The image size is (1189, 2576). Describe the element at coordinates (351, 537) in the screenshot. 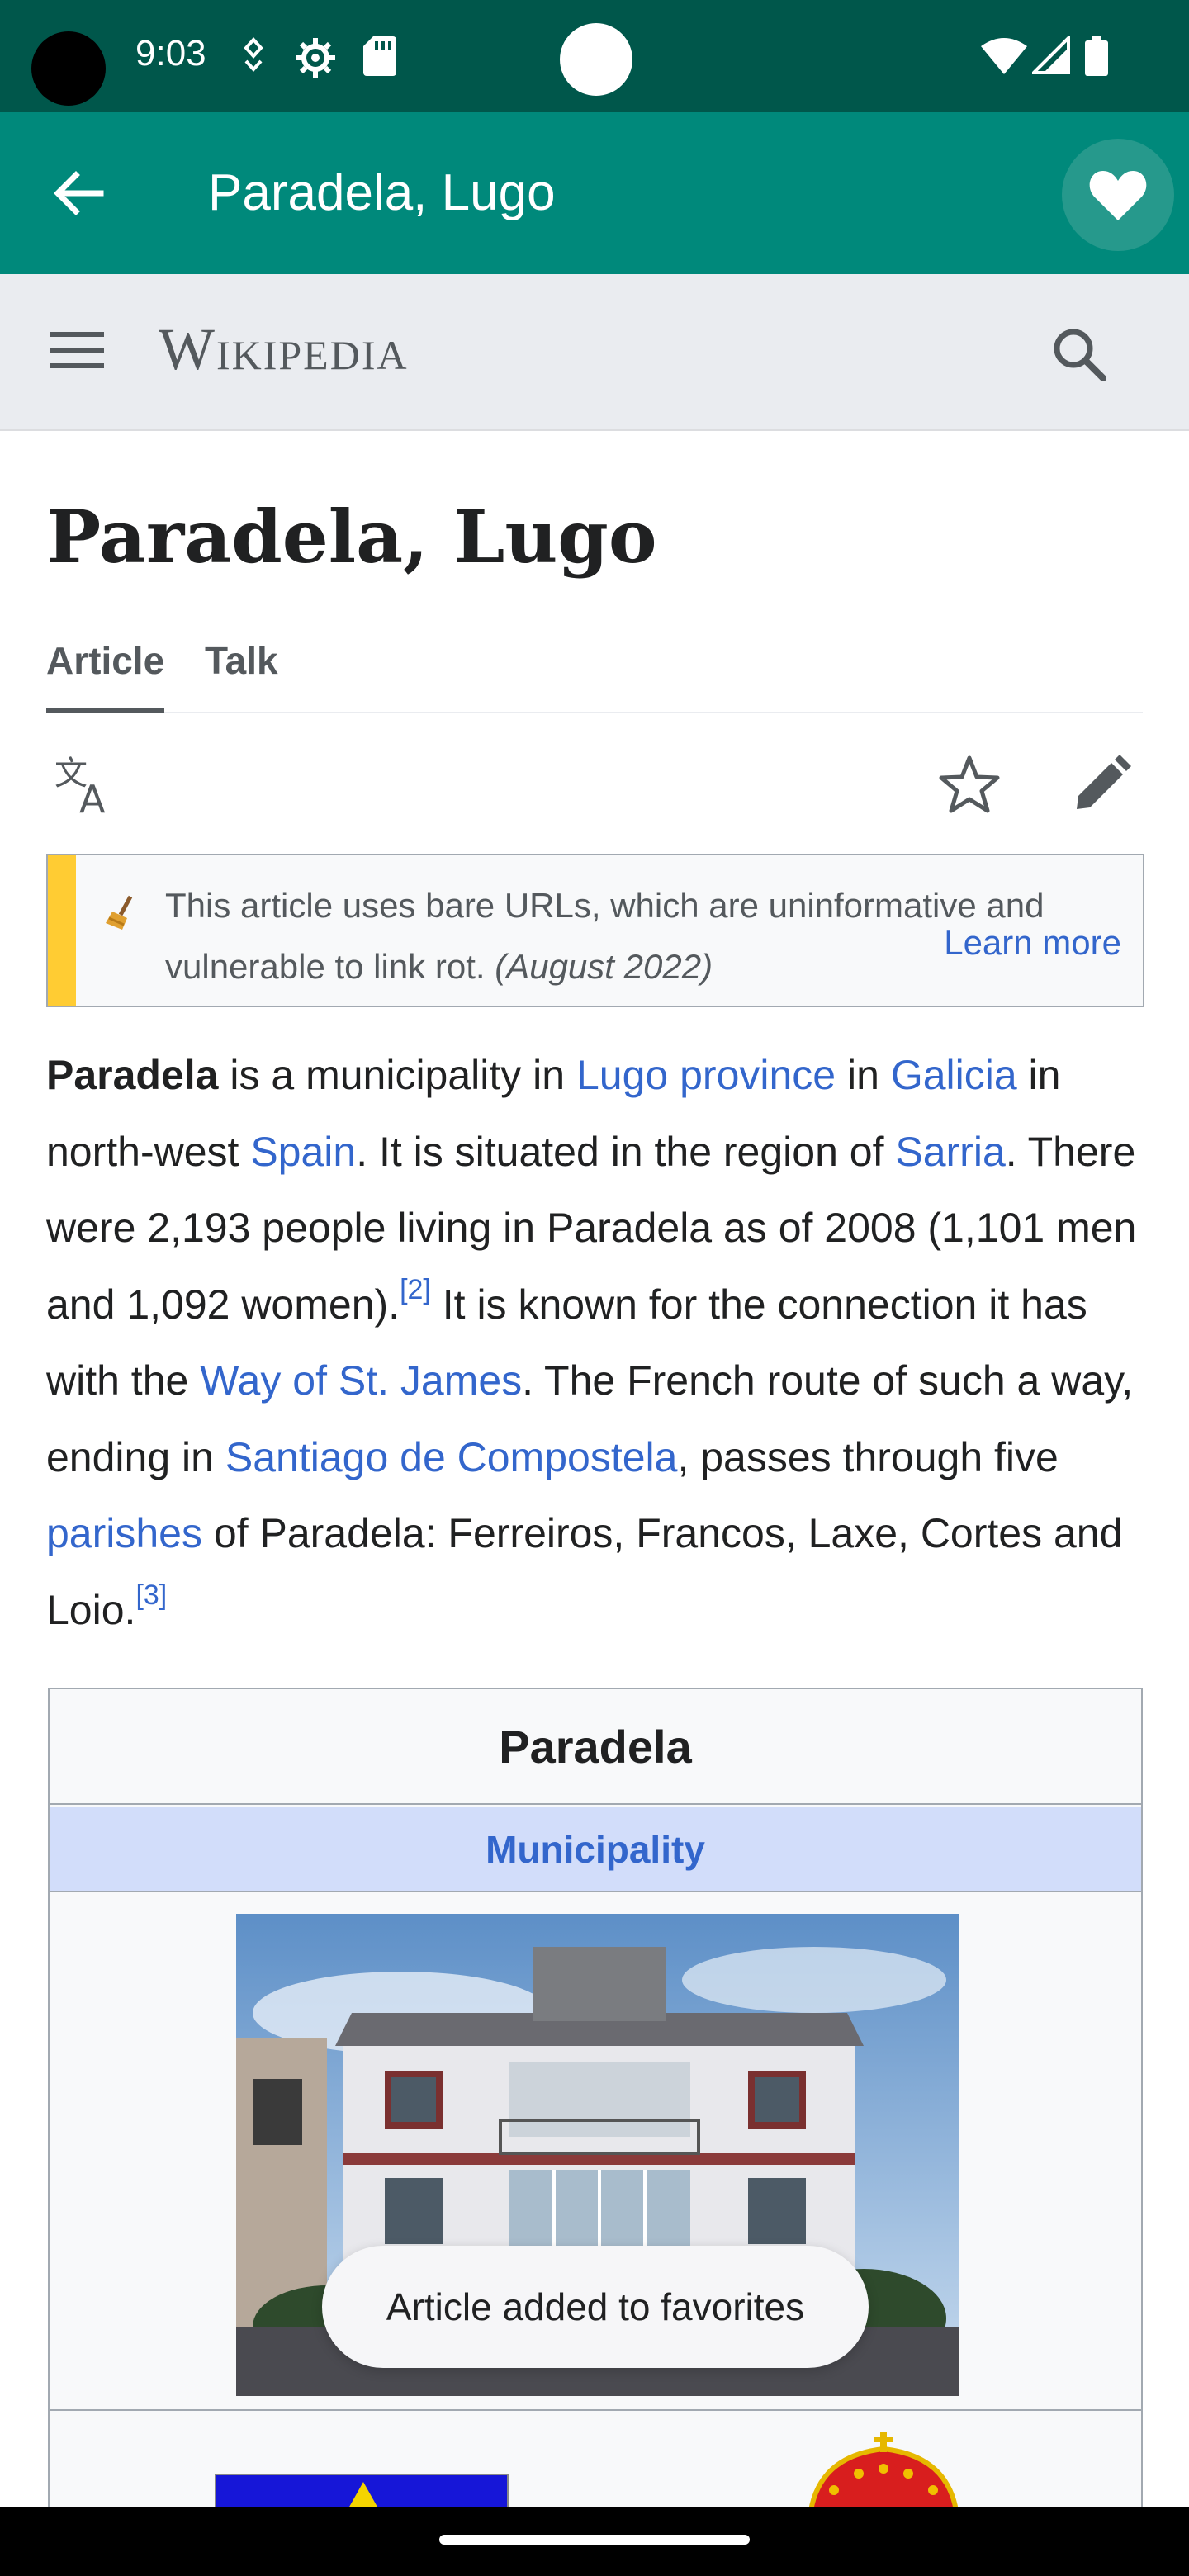

I see `page-title: Paradela, Lugo` at that location.